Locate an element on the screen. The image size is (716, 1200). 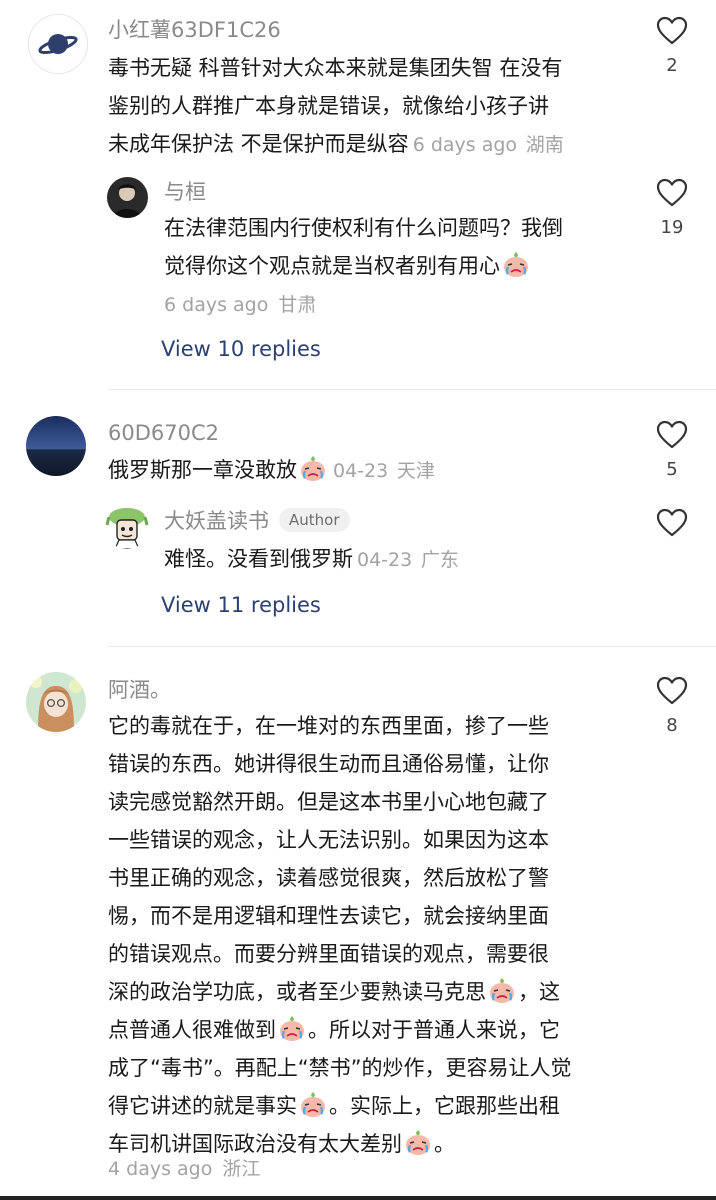
reply-meta: 6 days ago 甘肃 is located at coordinates (240, 303).